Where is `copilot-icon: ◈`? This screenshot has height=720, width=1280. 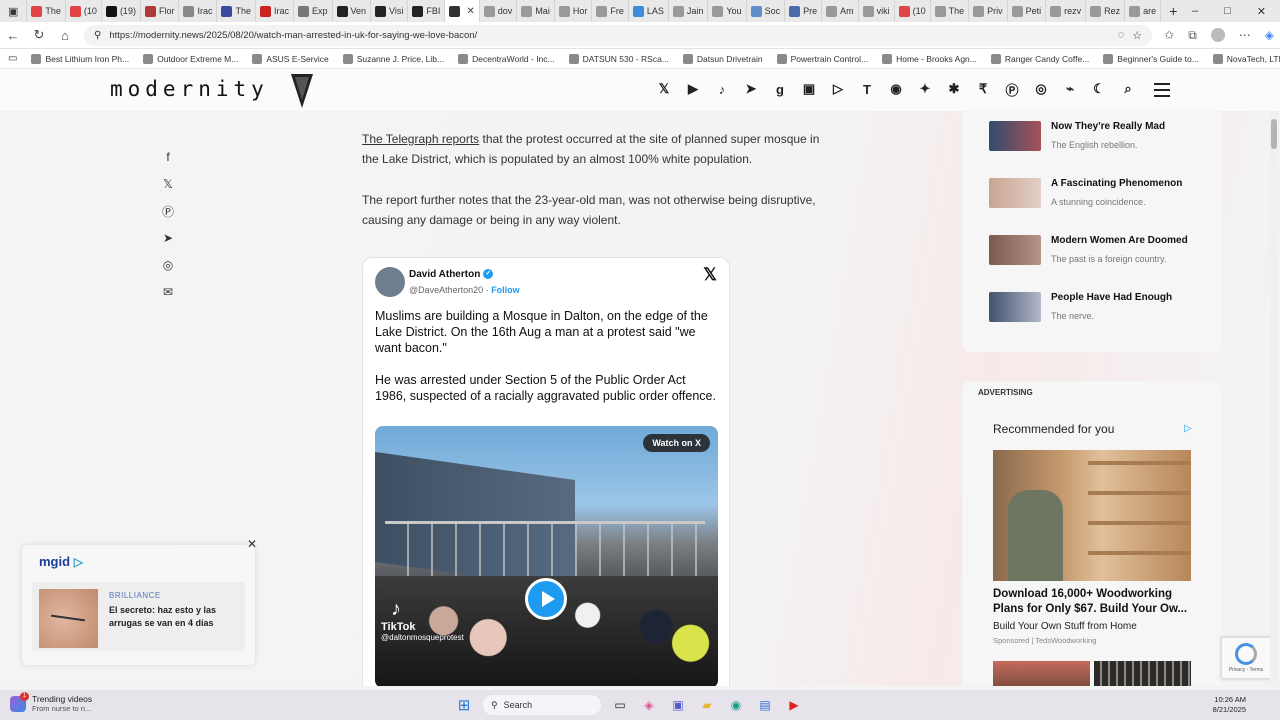 copilot-icon: ◈ is located at coordinates (1269, 35).